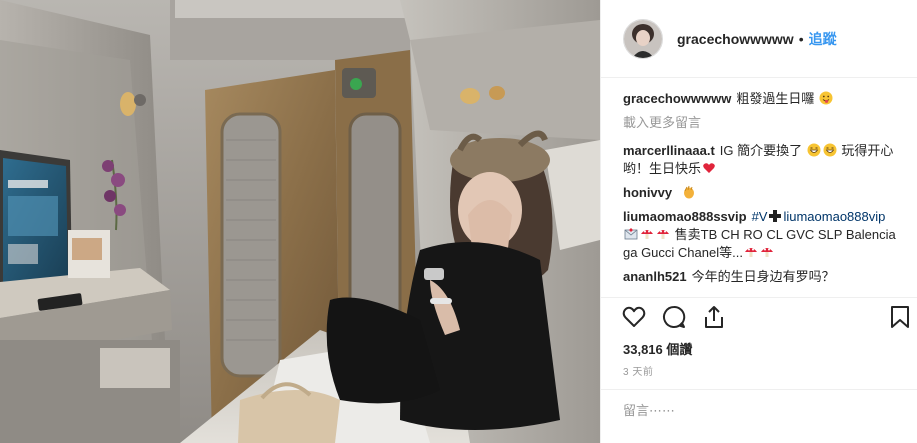 The image size is (917, 443). What do you see at coordinates (655, 276) in the screenshot?
I see `comment-username: ananlh521` at bounding box center [655, 276].